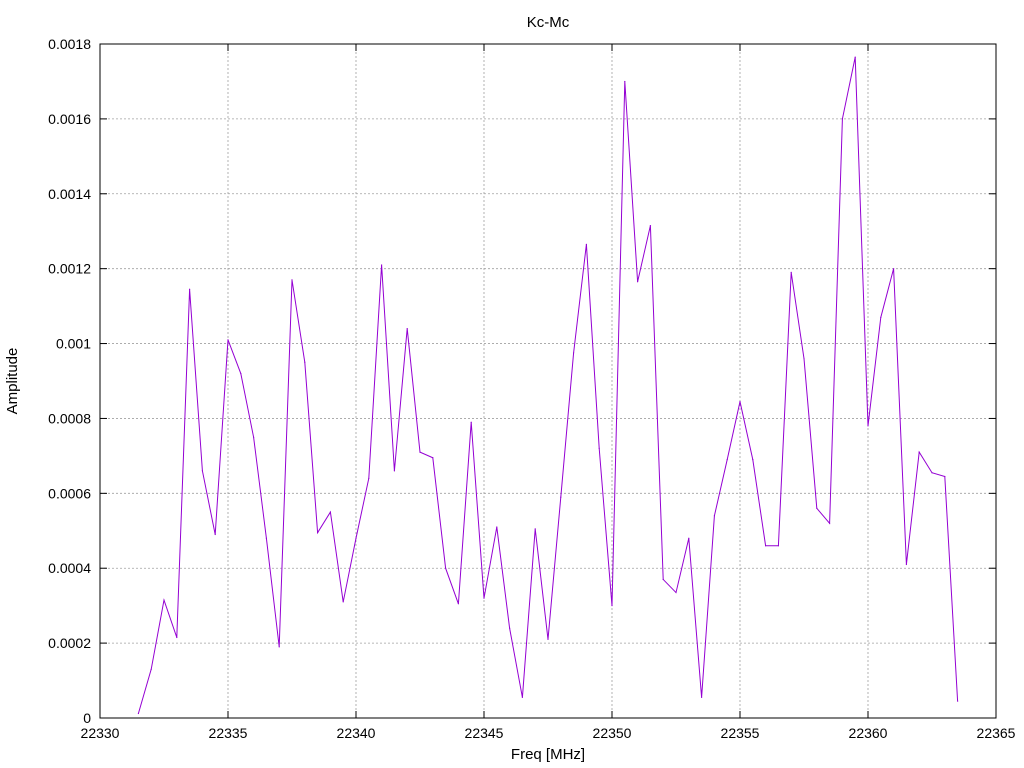  I want to click on y-tick-label: 0.001, so click(73, 344).